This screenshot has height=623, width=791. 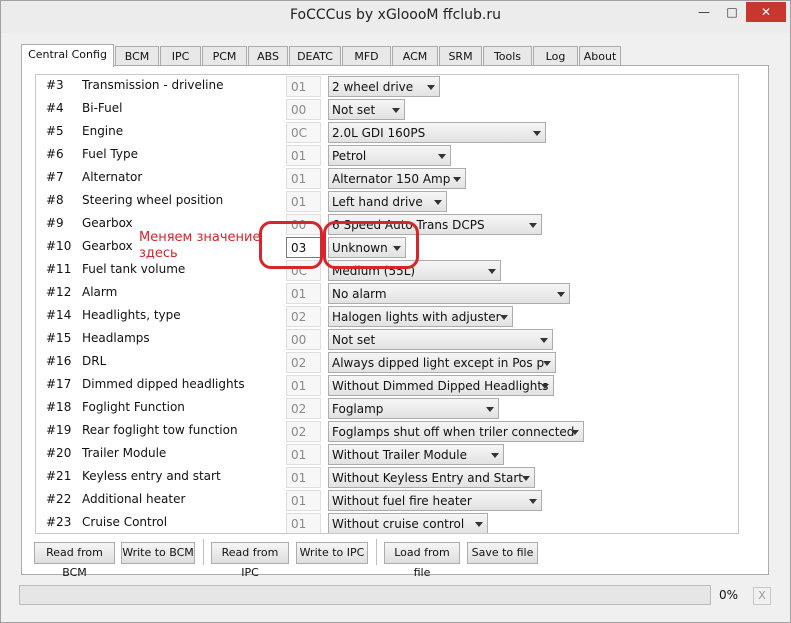 I want to click on config-row: #6 Fuel Type 01 Petrol, so click(x=386, y=155).